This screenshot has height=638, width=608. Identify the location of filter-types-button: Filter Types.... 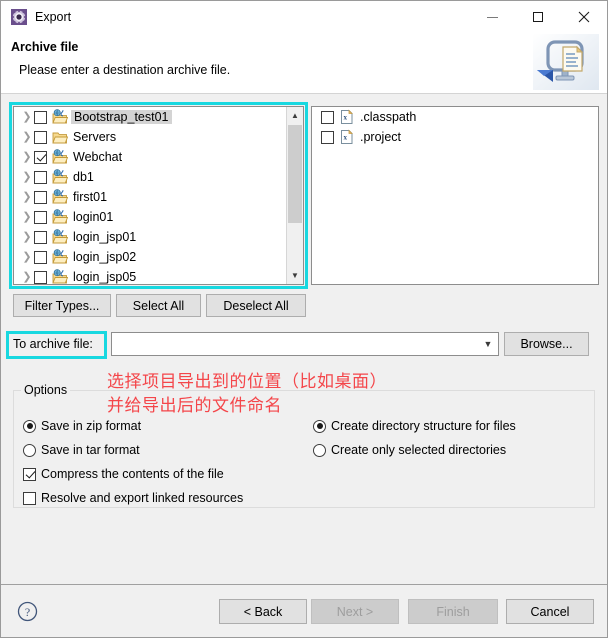
(62, 305).